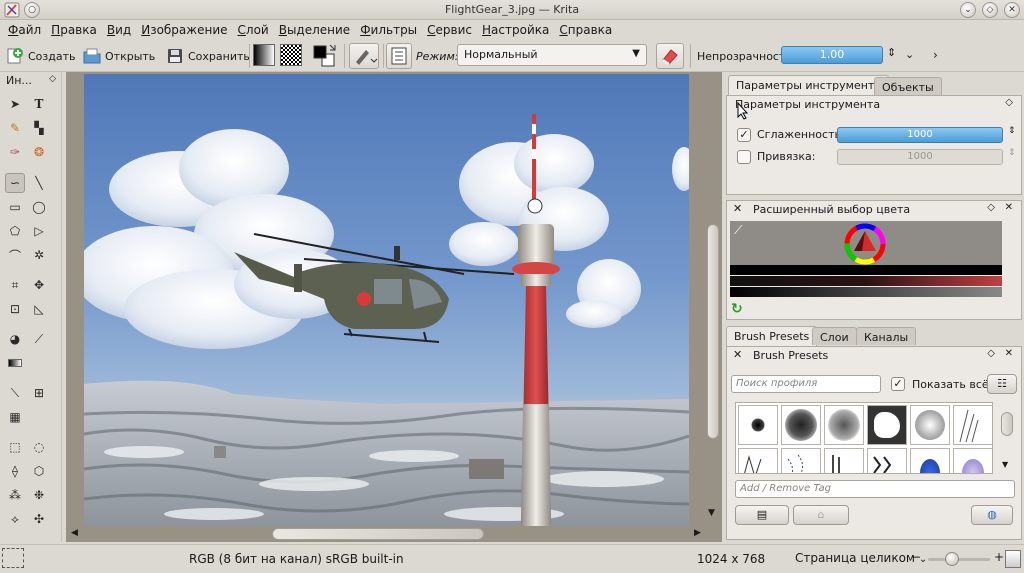 The width and height of the screenshot is (1024, 573). What do you see at coordinates (744, 157) in the screenshot?
I see `snap-checkbox` at bounding box center [744, 157].